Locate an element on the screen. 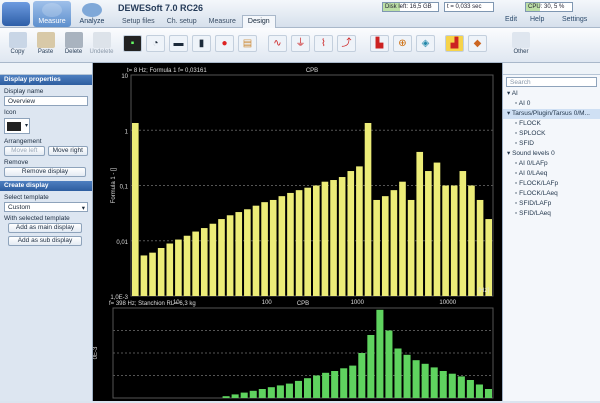 The height and width of the screenshot is (403, 600). x-unit-label: [Hz] is located at coordinates (483, 291).